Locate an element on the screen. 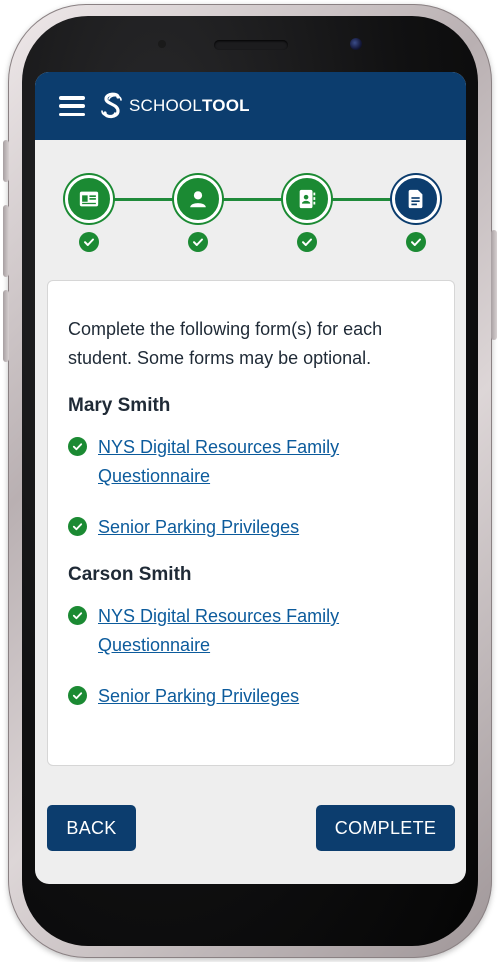  earpiece-speaker is located at coordinates (251, 45).